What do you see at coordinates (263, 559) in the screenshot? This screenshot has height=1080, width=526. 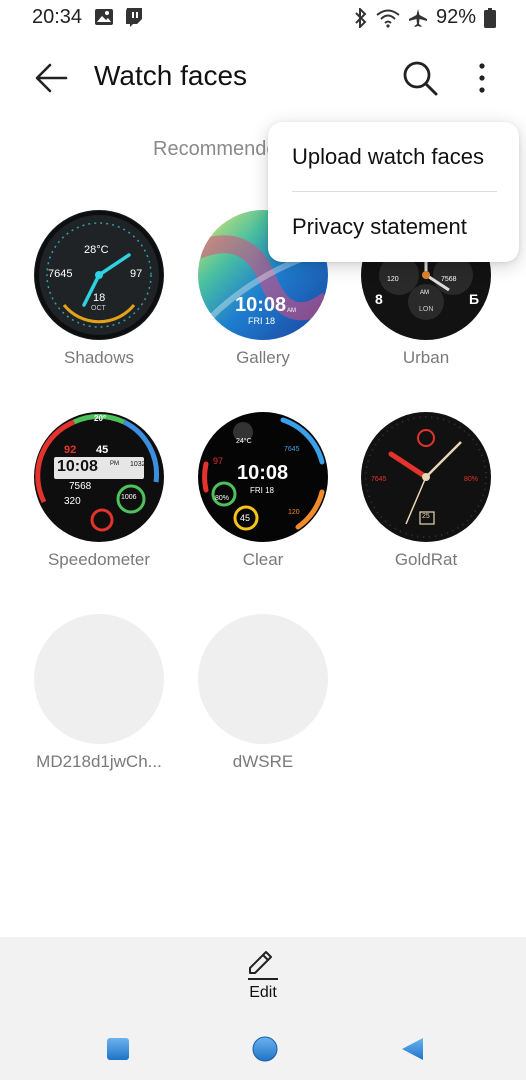 I see `watch-face-name: Clear` at bounding box center [263, 559].